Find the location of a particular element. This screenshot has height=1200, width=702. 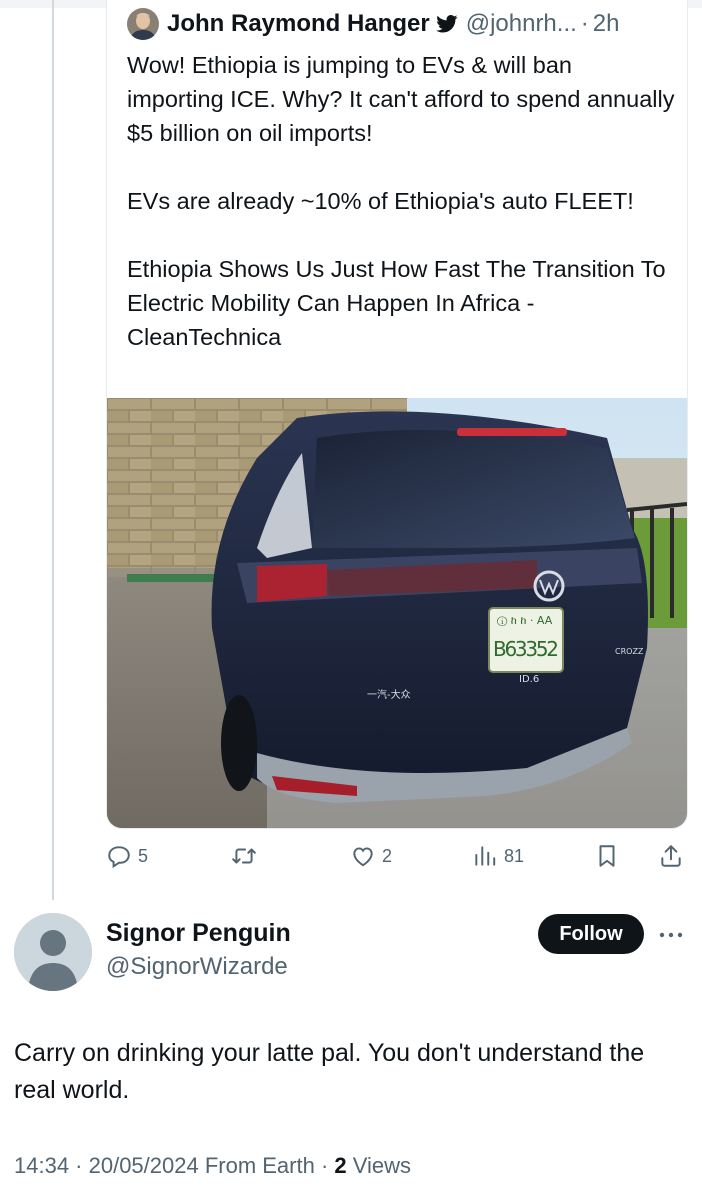

bookmark-icon is located at coordinates (607, 856).